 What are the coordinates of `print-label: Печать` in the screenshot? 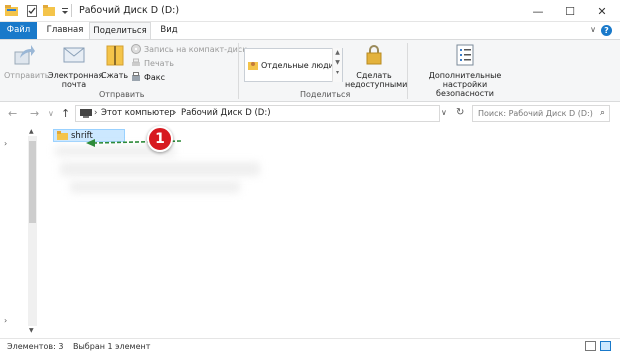 It's located at (159, 63).